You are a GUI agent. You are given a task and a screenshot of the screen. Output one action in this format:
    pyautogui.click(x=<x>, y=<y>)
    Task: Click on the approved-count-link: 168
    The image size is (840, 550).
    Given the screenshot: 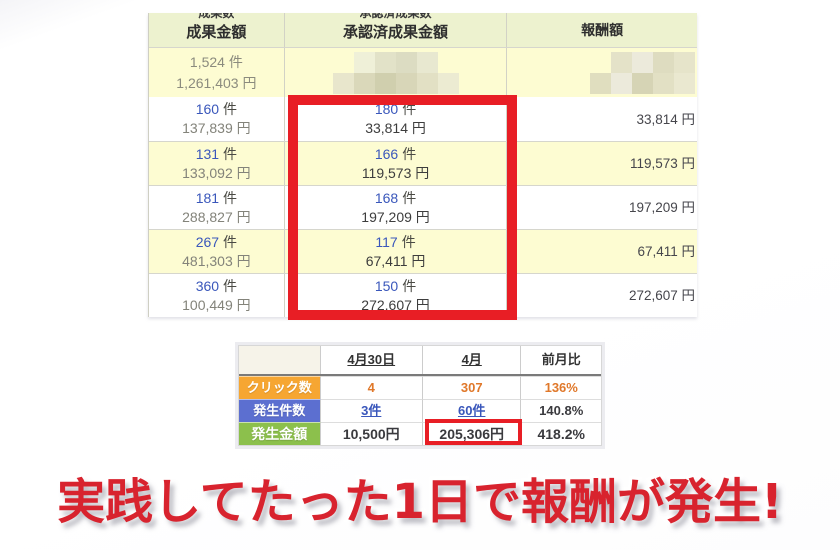 What is the action you would take?
    pyautogui.click(x=386, y=198)
    